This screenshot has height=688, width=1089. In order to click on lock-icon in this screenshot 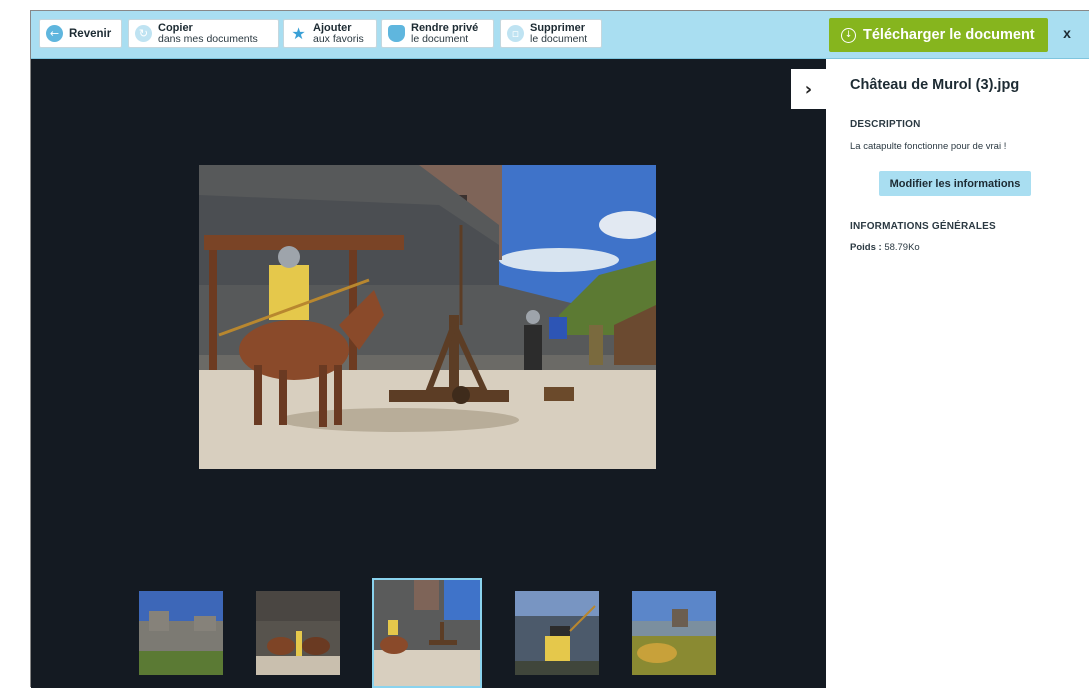, I will do `click(396, 33)`.